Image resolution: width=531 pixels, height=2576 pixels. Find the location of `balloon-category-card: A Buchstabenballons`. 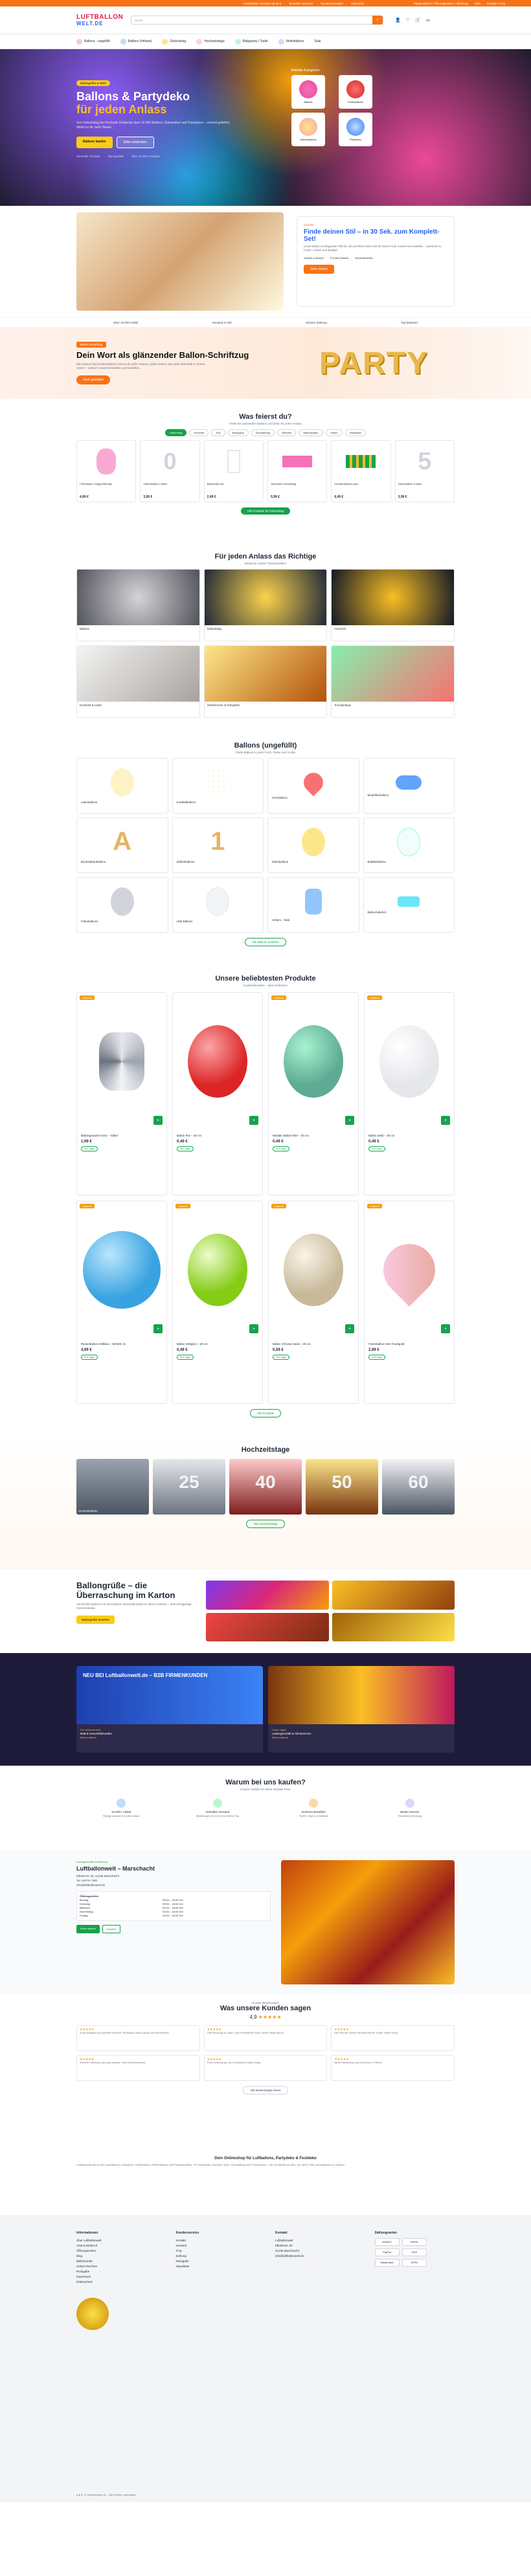

balloon-category-card: A Buchstabenballons is located at coordinates (122, 845).